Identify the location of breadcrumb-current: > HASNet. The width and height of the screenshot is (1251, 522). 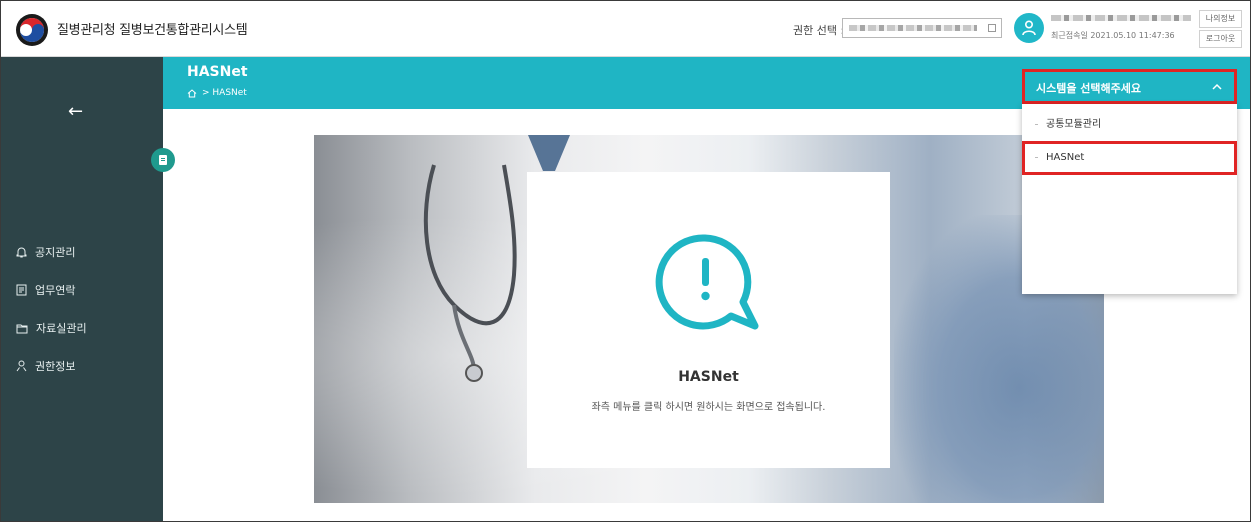
(224, 93).